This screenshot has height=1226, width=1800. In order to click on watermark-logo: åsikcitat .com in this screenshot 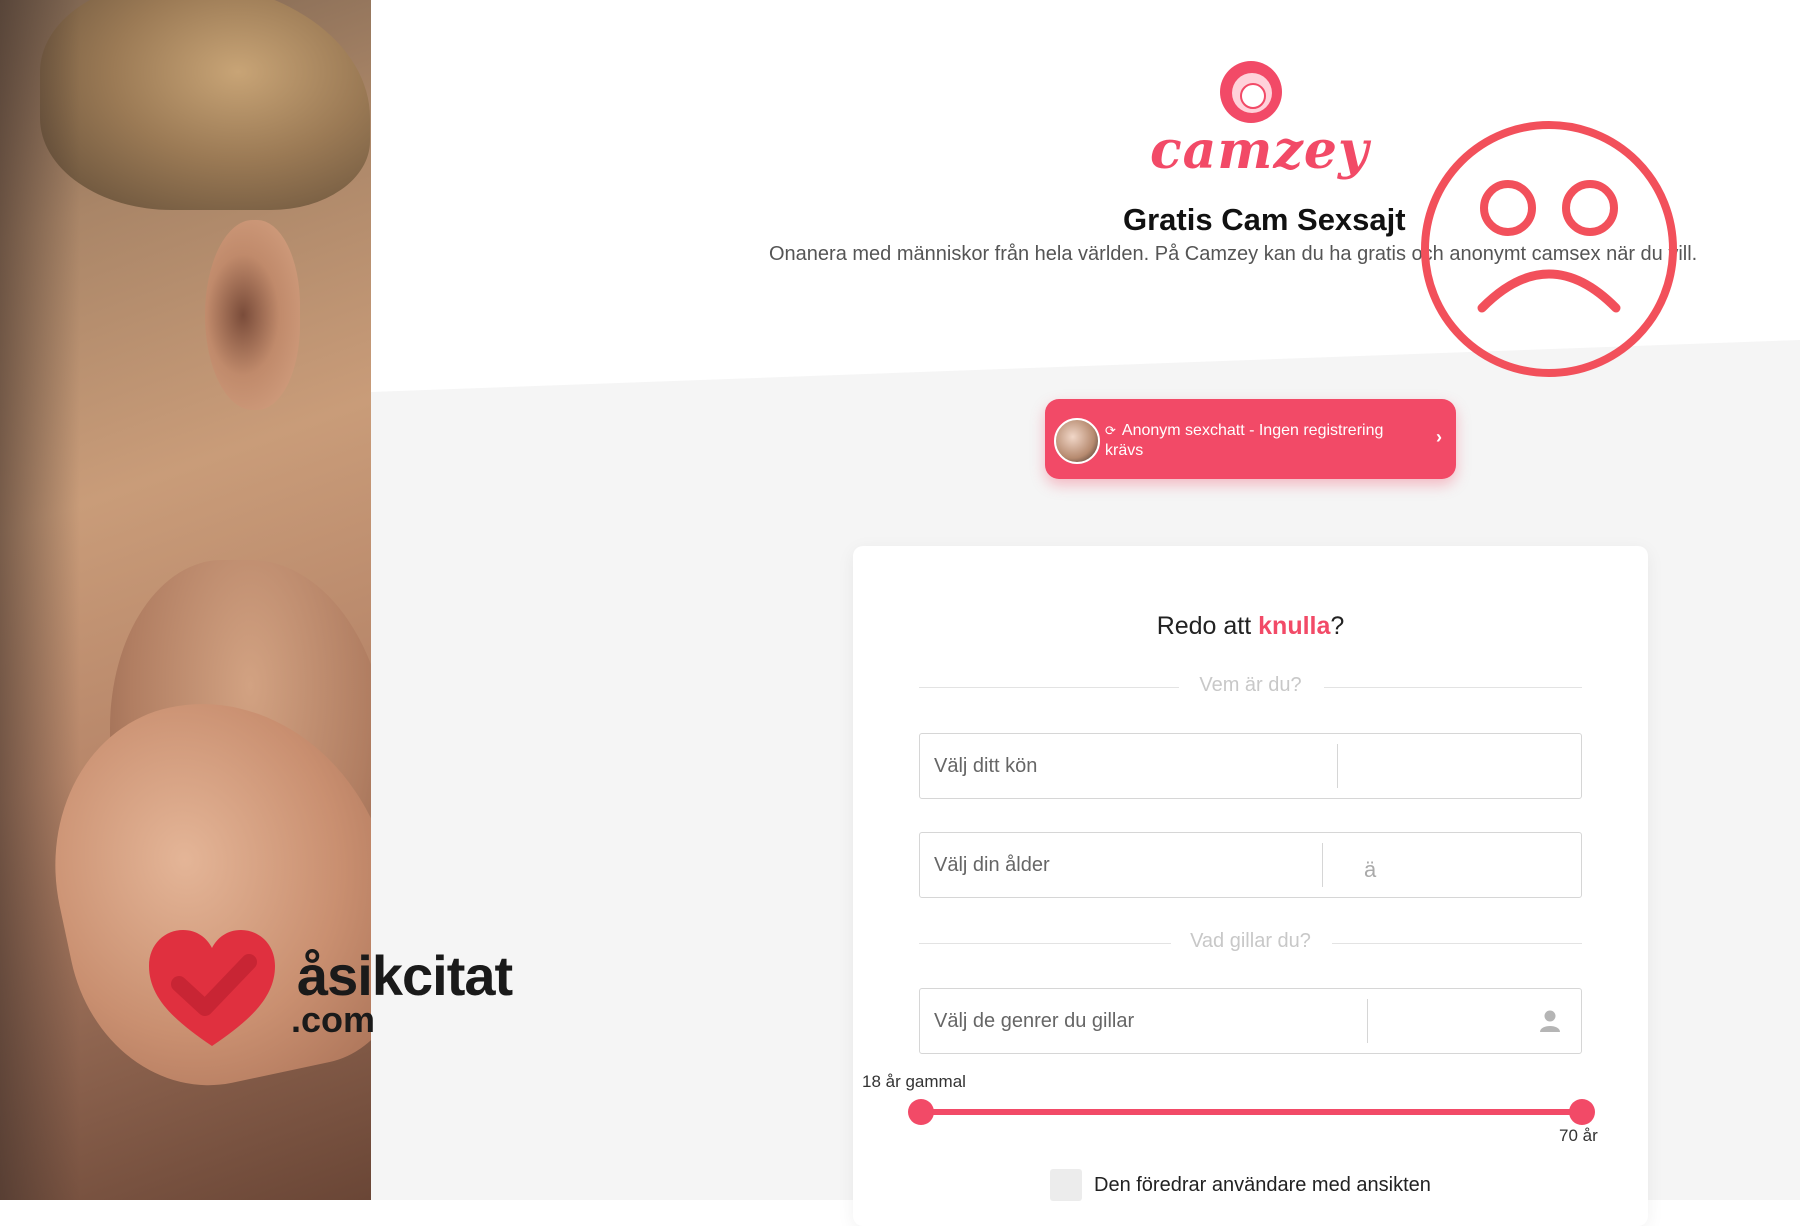, I will do `click(345, 987)`.